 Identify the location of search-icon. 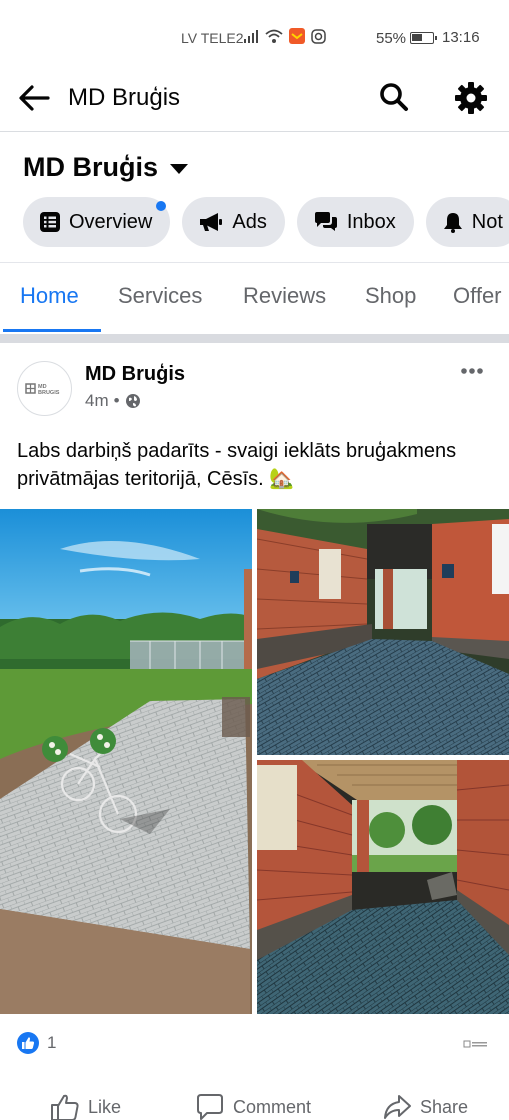
(394, 97).